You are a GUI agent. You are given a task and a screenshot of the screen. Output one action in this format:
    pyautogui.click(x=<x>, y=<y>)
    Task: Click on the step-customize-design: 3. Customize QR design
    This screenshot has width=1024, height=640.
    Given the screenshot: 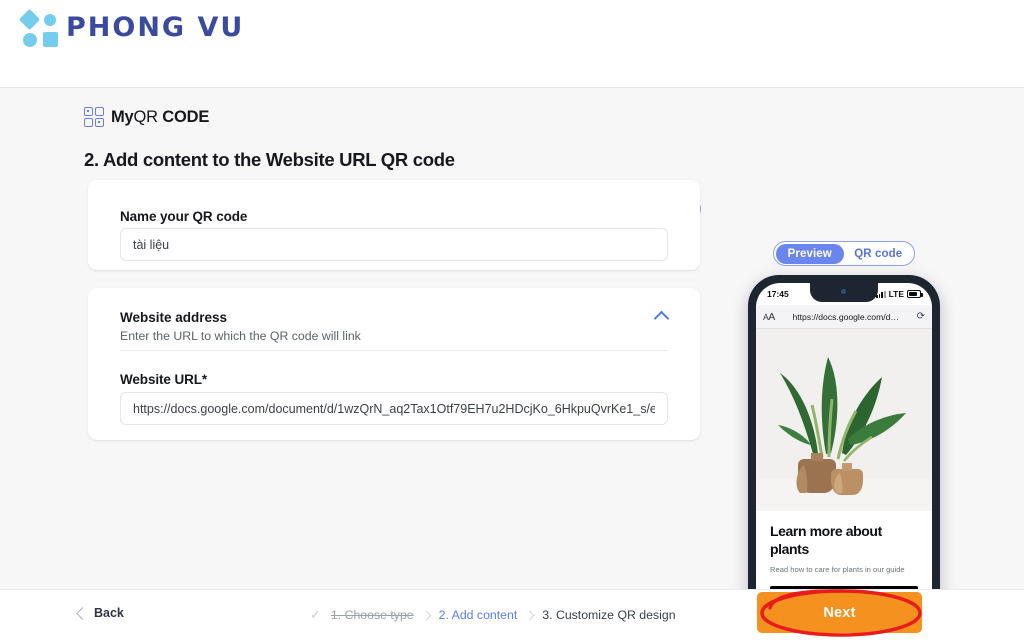 What is the action you would take?
    pyautogui.click(x=608, y=615)
    